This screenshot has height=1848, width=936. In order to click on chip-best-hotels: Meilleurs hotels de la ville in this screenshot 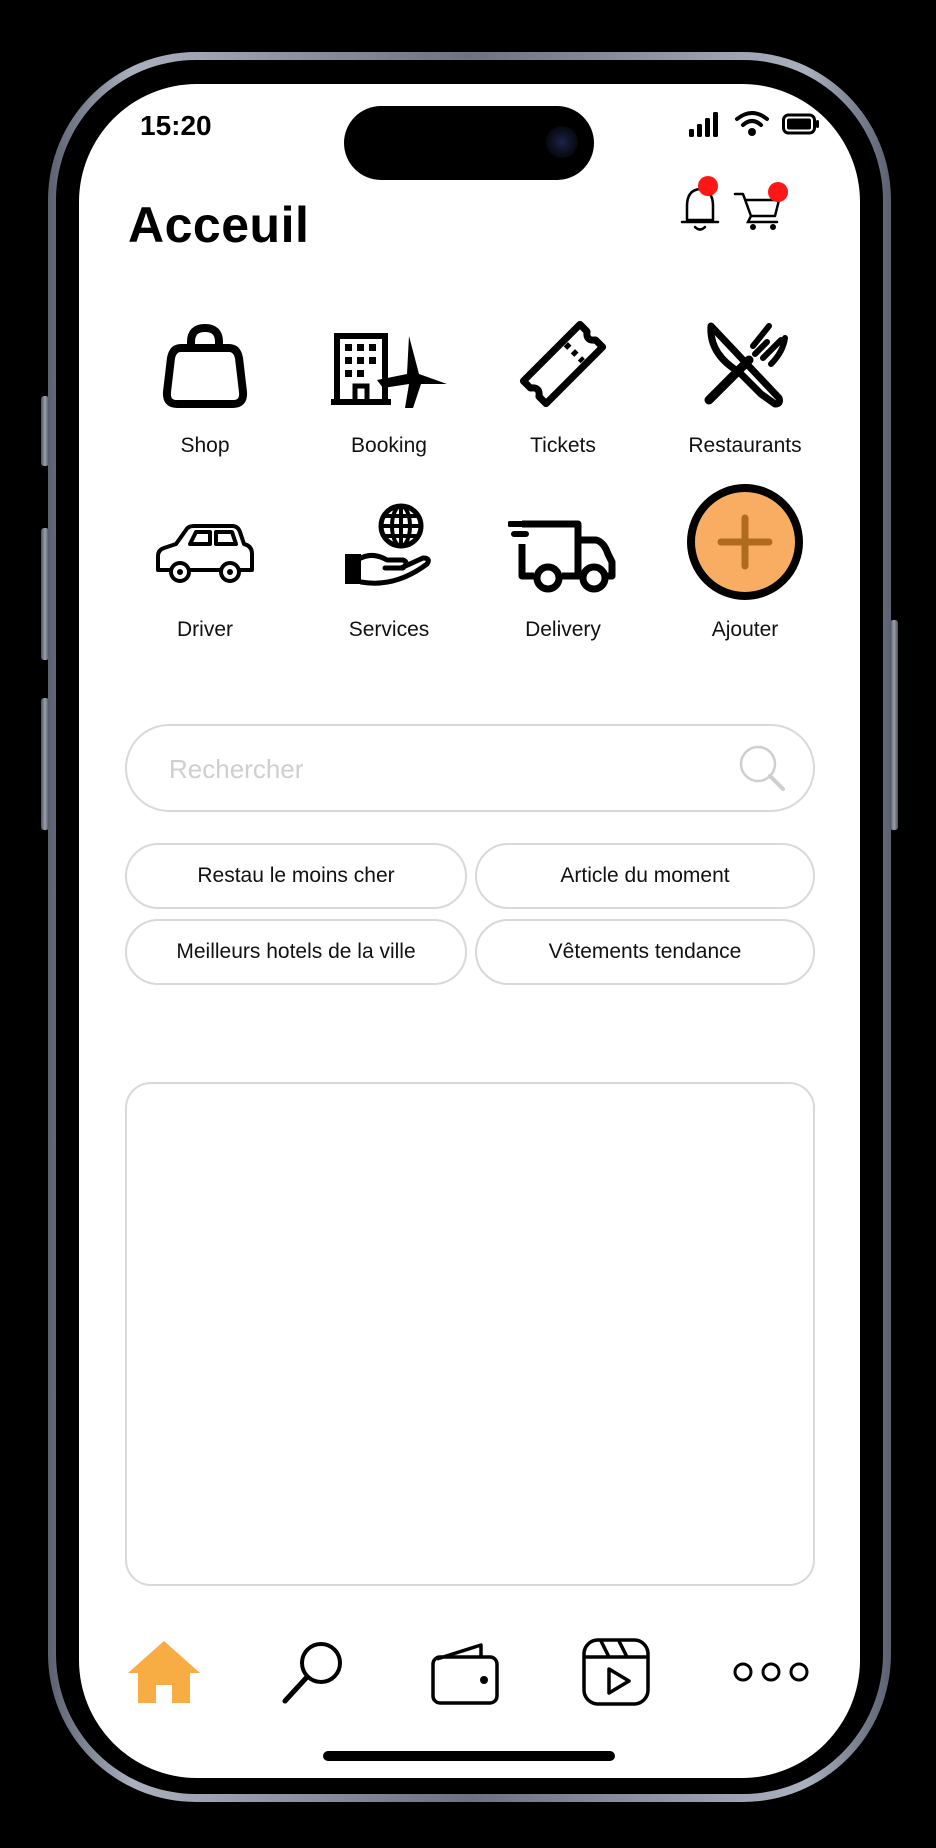, I will do `click(296, 952)`.